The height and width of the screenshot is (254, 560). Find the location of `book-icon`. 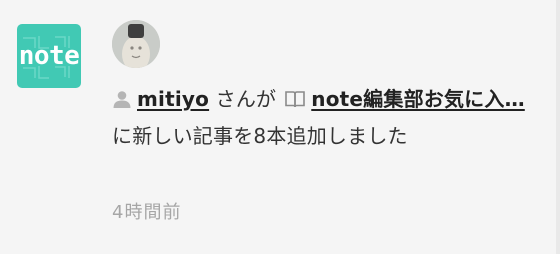

book-icon is located at coordinates (295, 102).